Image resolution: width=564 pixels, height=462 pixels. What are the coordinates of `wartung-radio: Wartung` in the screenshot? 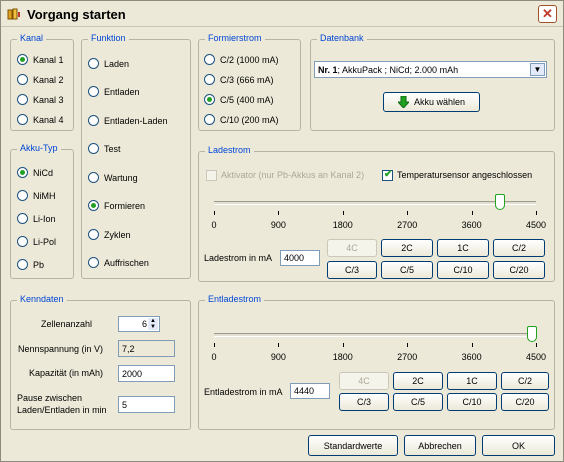 It's located at (113, 177).